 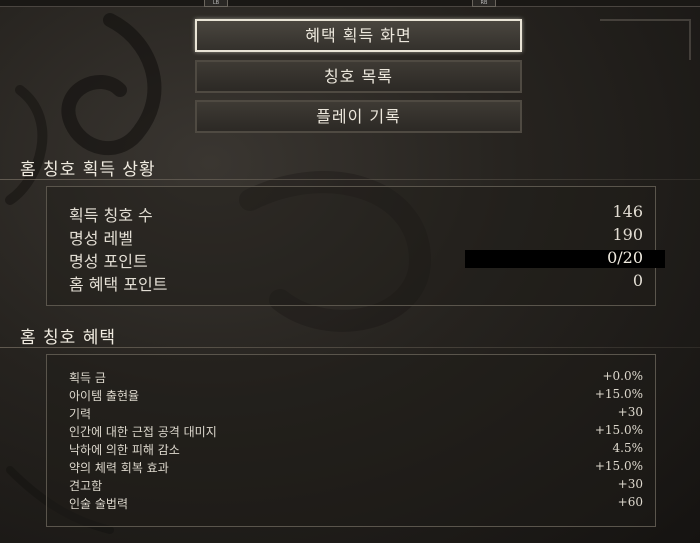 I want to click on benefit-label: 견고함, so click(x=86, y=486).